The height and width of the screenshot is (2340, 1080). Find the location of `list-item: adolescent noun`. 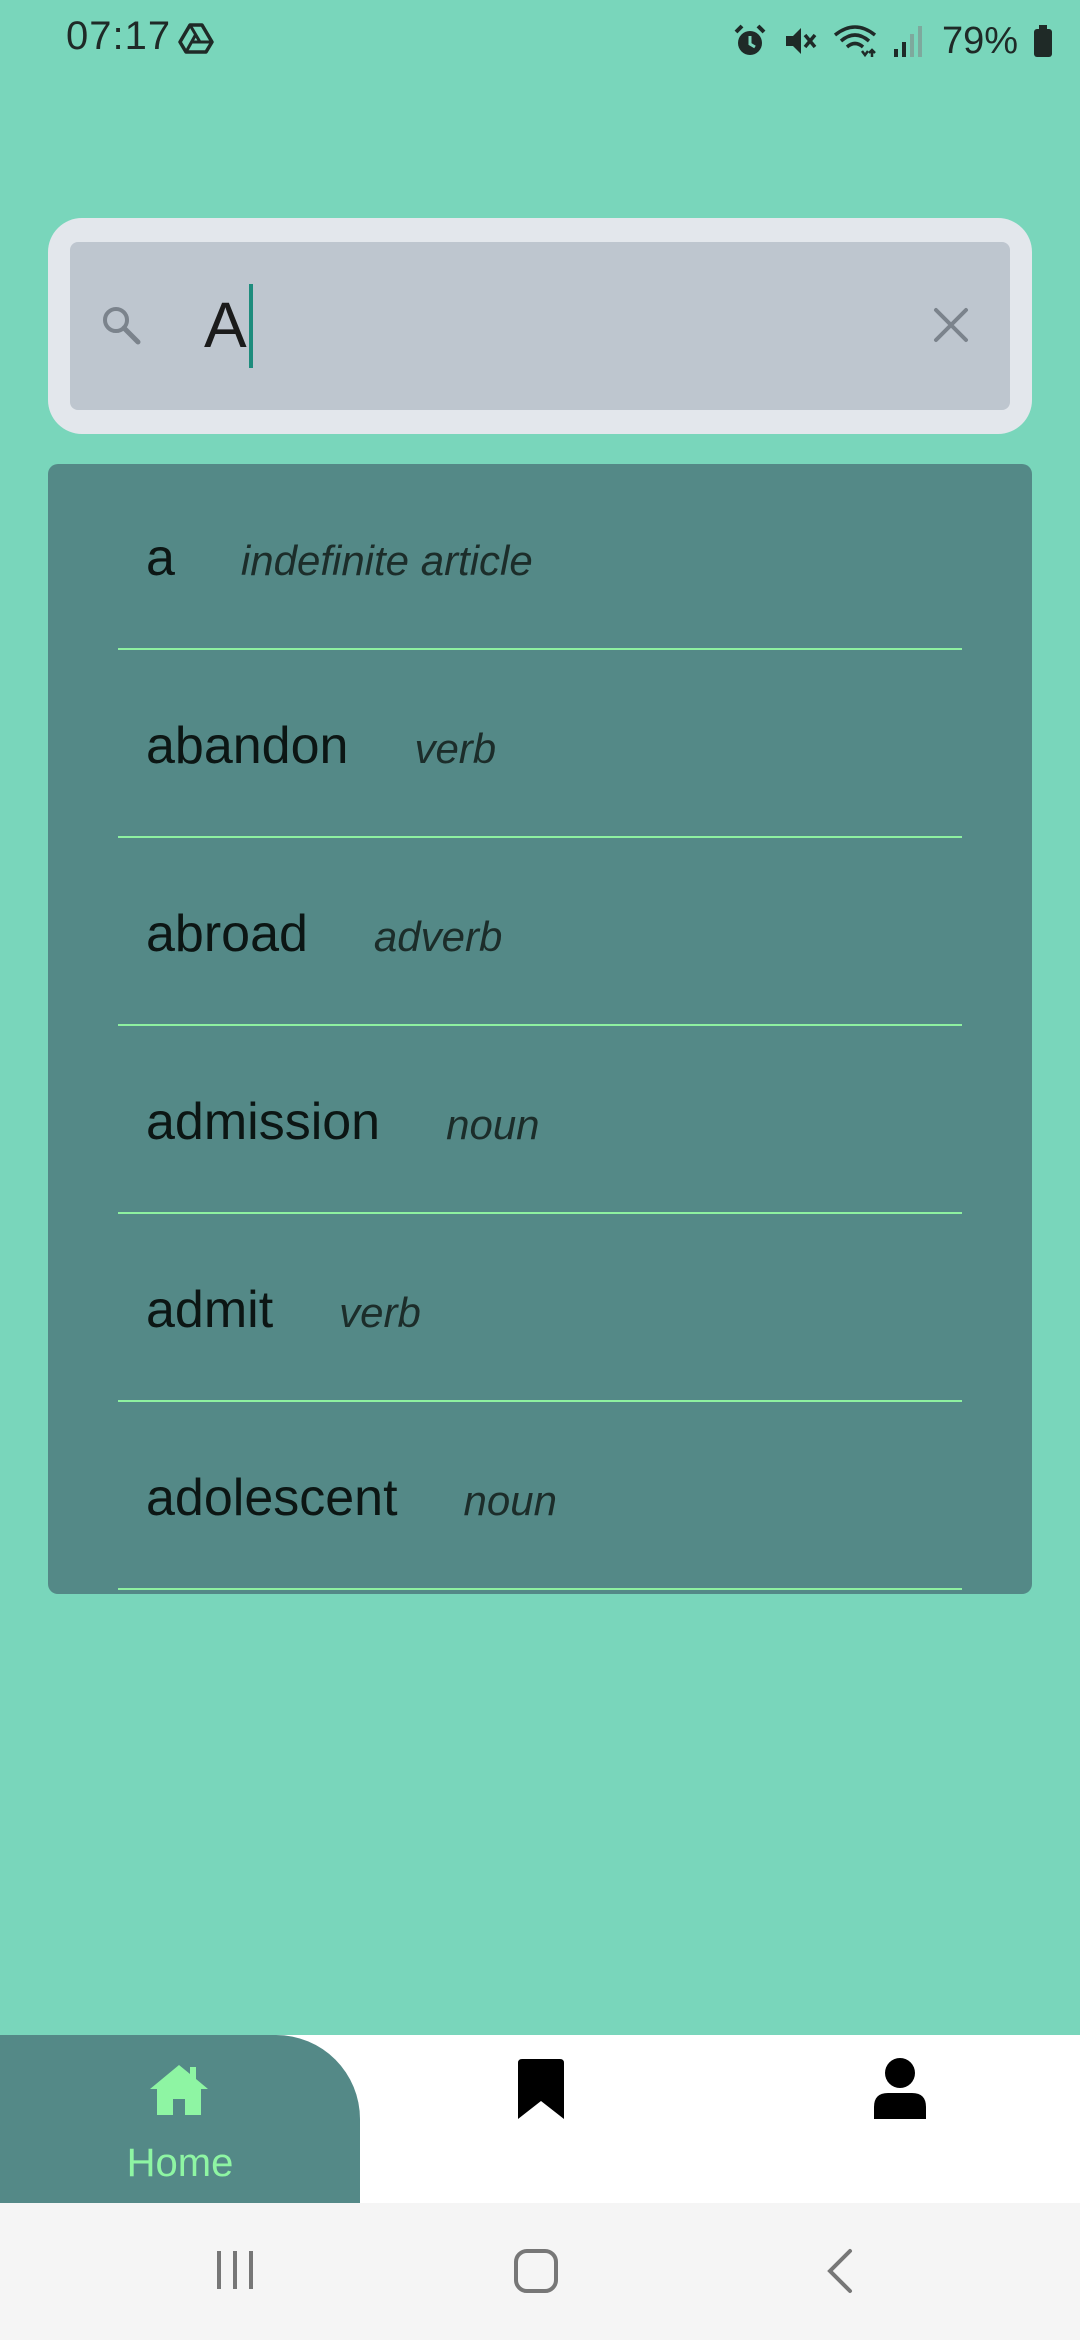

list-item: adolescent noun is located at coordinates (540, 1497).